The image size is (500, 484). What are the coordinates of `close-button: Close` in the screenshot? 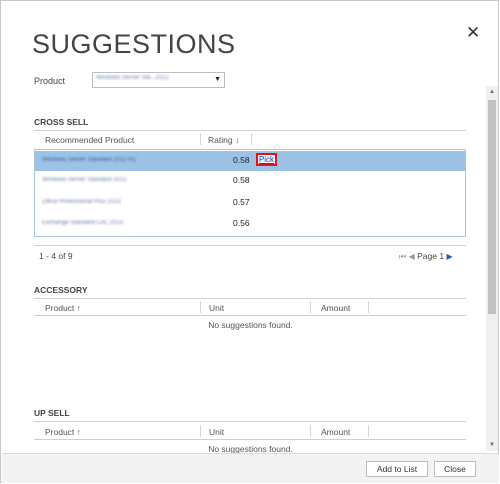 It's located at (455, 469).